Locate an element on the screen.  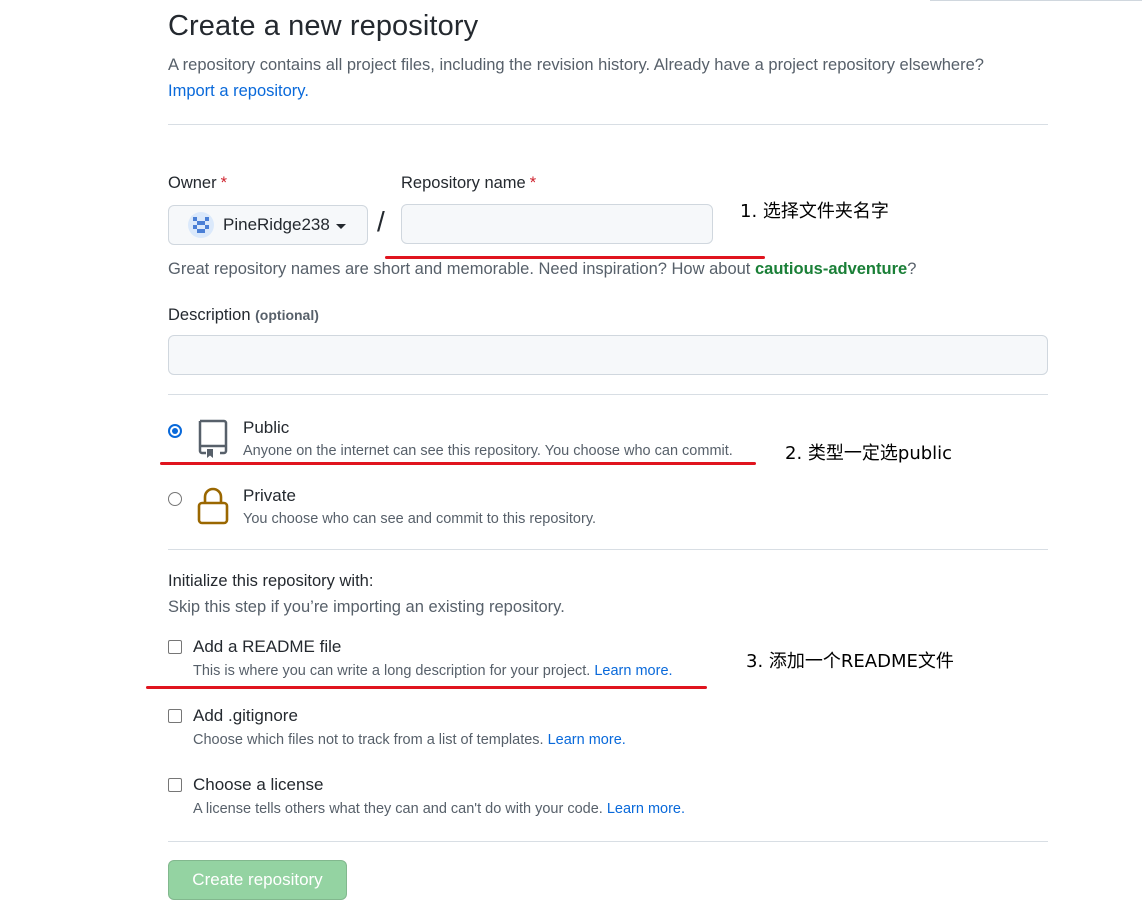
repository-name-label: Repository name * is located at coordinates (468, 183).